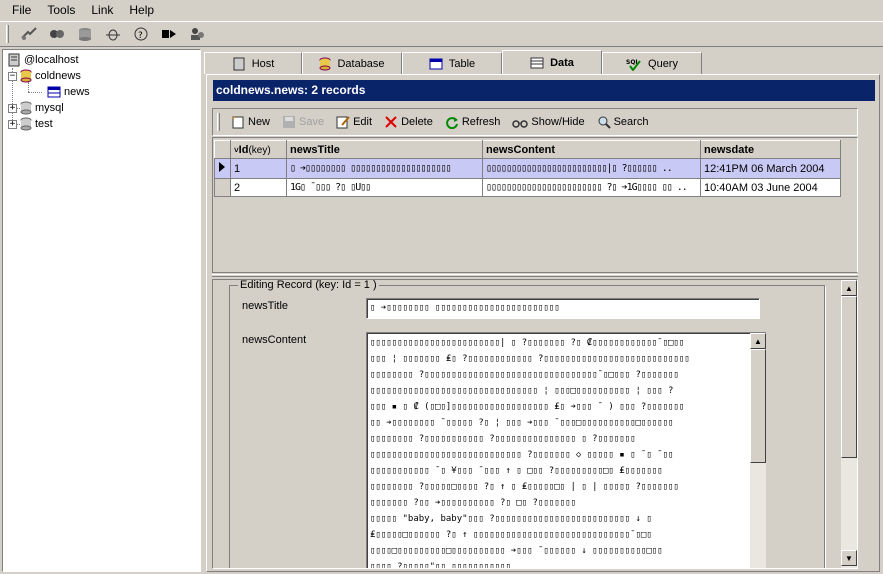 The width and height of the screenshot is (883, 574). I want to click on new-button: * New, so click(250, 122).